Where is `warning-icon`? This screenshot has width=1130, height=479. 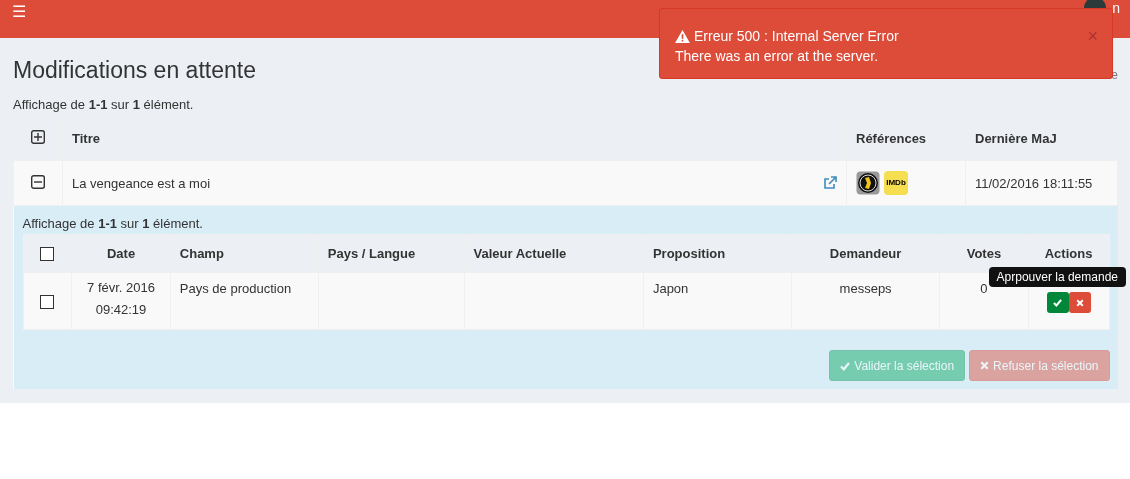
warning-icon is located at coordinates (682, 36).